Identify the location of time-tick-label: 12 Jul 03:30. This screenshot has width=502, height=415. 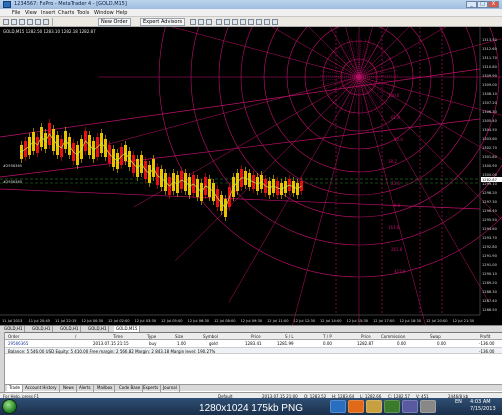
(146, 321).